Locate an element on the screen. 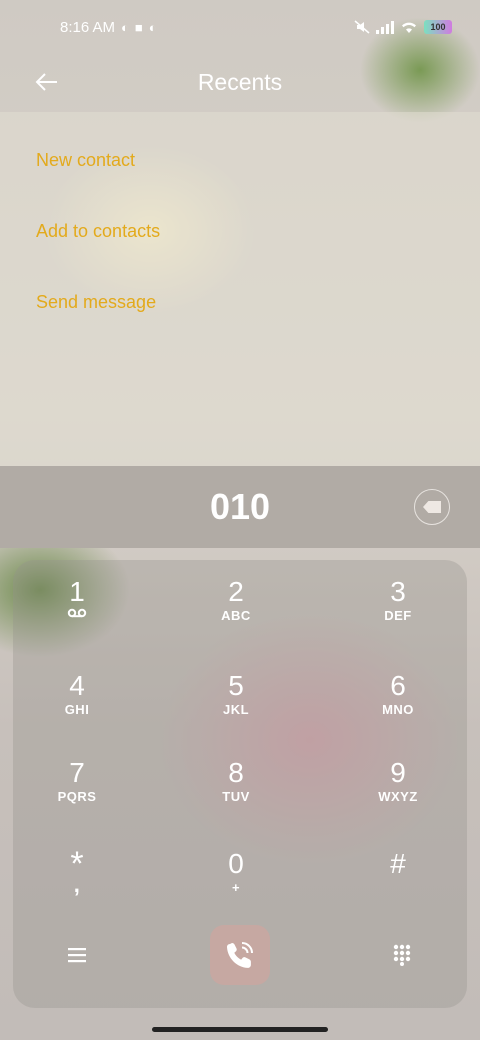 The image size is (480, 1040). key-digit: 5 is located at coordinates (236, 685).